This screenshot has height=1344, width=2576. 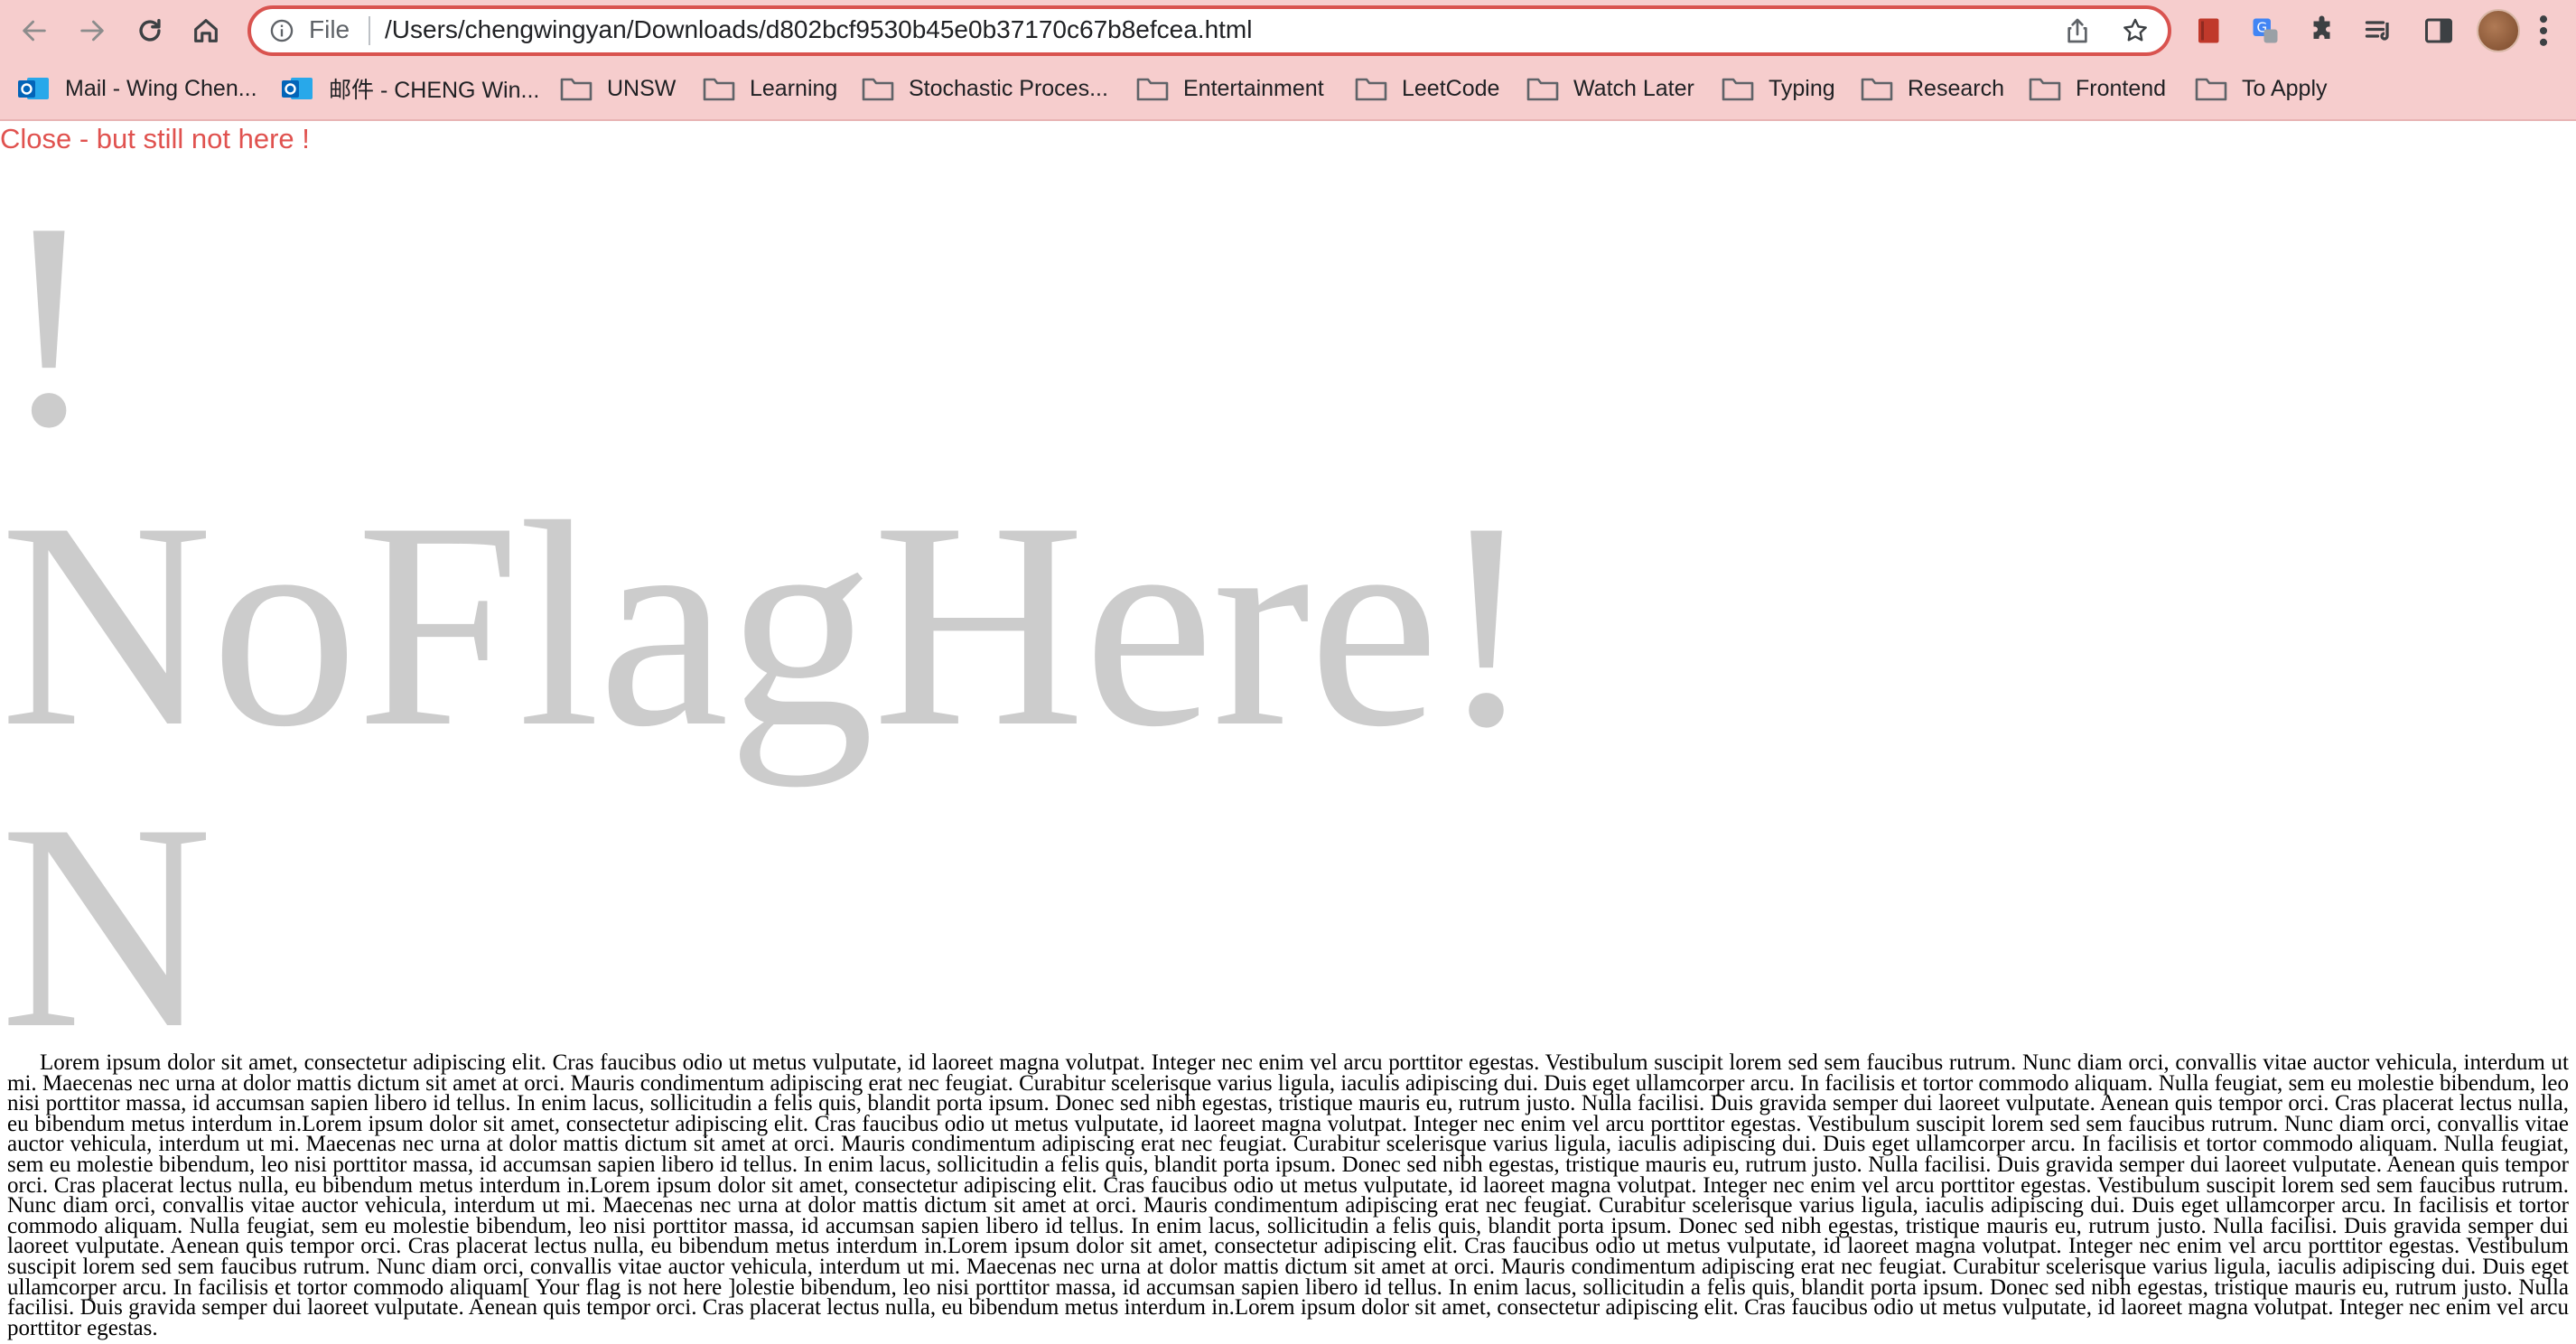 What do you see at coordinates (1451, 88) in the screenshot?
I see `bookmark-label: LeetCode` at bounding box center [1451, 88].